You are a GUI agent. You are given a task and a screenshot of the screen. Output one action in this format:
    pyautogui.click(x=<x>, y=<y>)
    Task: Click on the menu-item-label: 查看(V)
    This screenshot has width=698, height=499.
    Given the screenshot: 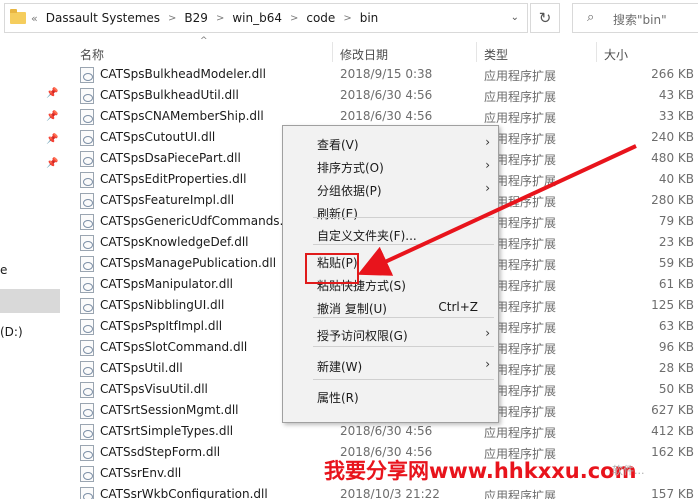 What is the action you would take?
    pyautogui.click(x=338, y=145)
    